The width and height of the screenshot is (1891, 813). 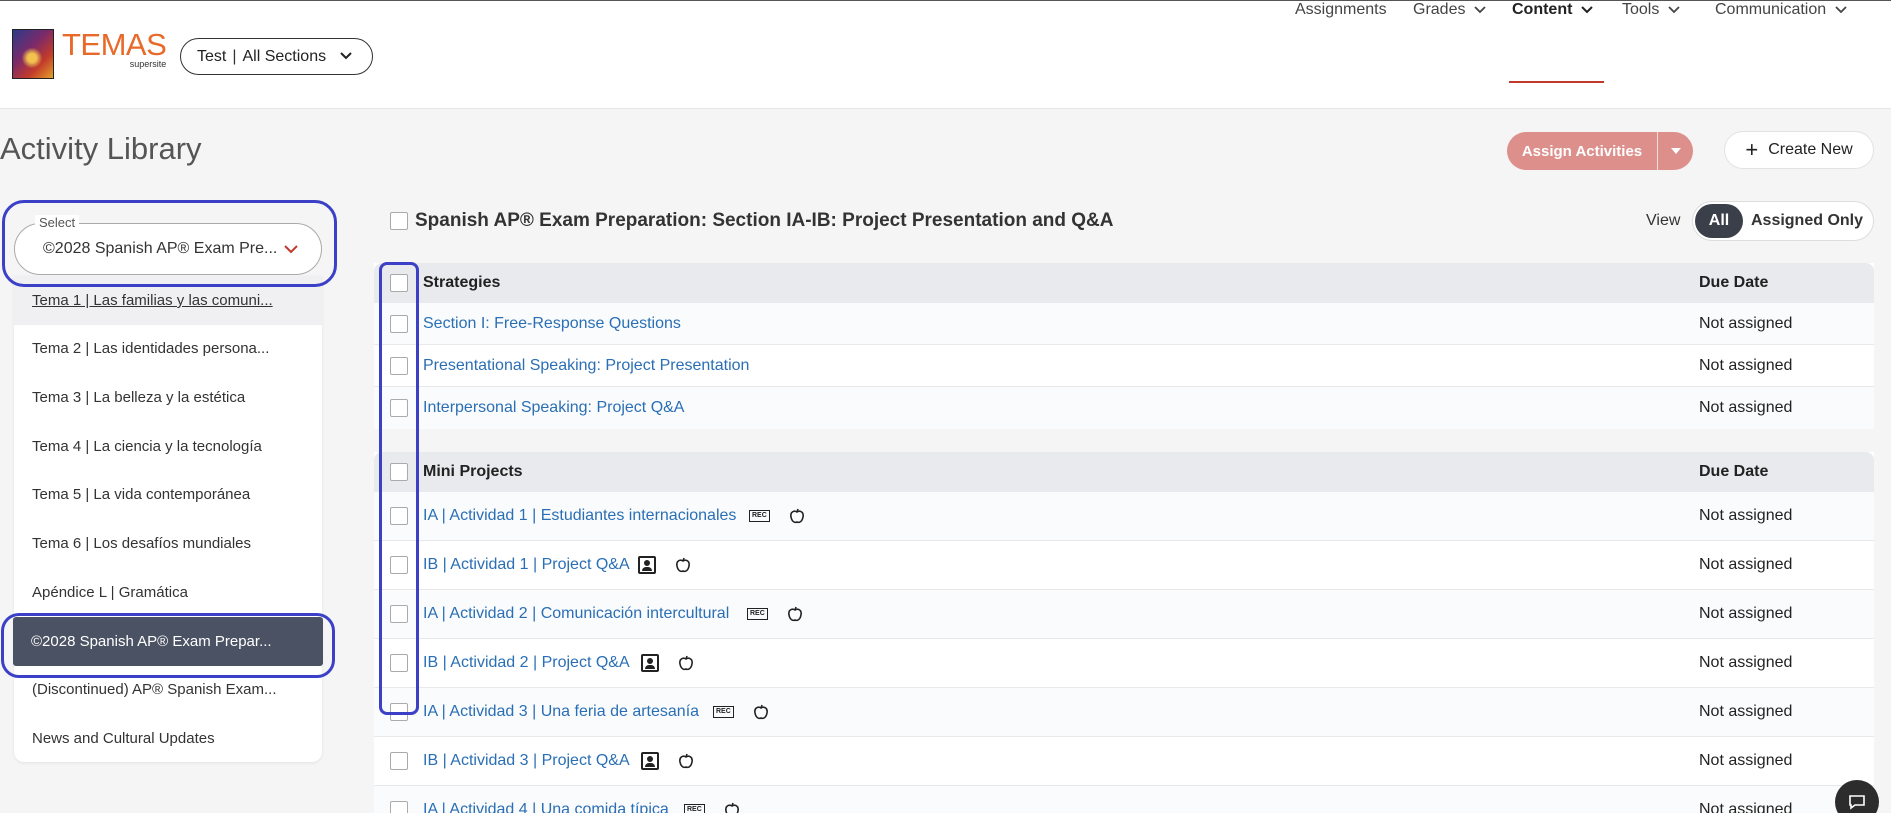 What do you see at coordinates (1807, 221) in the screenshot?
I see `view-assigned-only-option: Assigned Only` at bounding box center [1807, 221].